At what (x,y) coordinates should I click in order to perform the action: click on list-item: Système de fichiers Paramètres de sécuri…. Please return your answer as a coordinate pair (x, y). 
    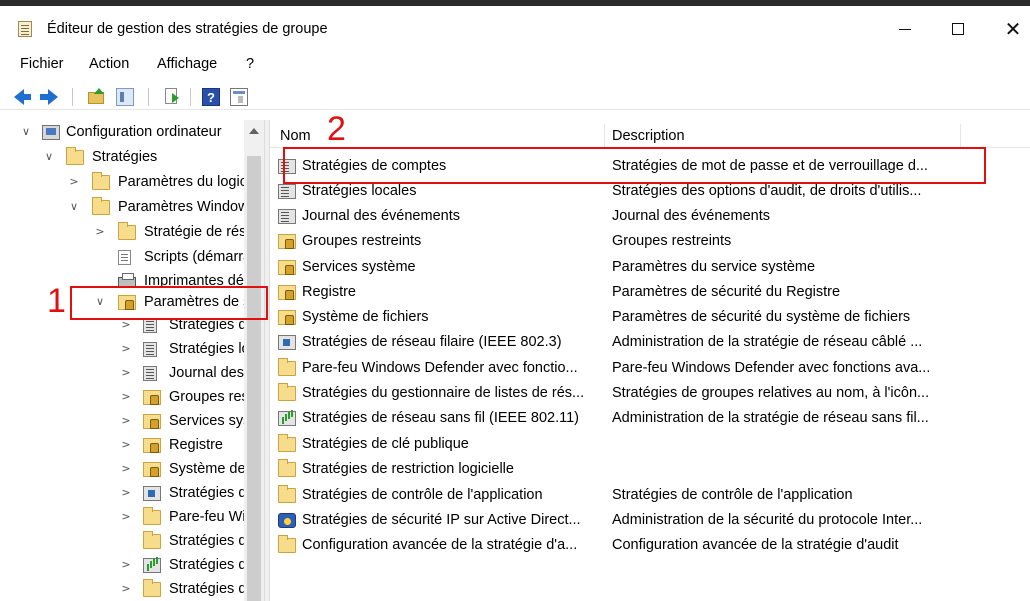
    Looking at the image, I should click on (650, 317).